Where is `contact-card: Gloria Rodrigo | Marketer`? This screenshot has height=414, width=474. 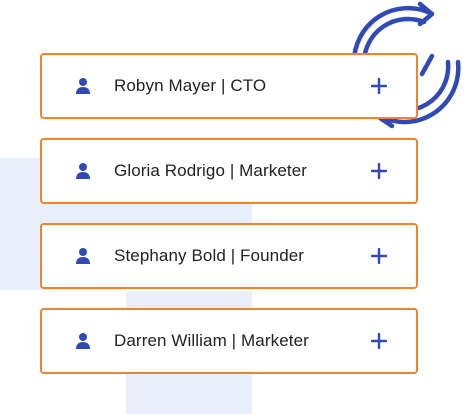
contact-card: Gloria Rodrigo | Marketer is located at coordinates (229, 171).